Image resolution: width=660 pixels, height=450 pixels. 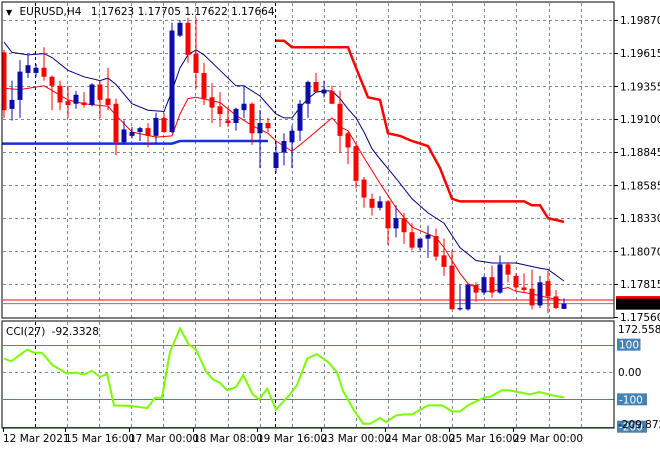 What do you see at coordinates (629, 373) in the screenshot?
I see `cci-zero-label: 0.00` at bounding box center [629, 373].